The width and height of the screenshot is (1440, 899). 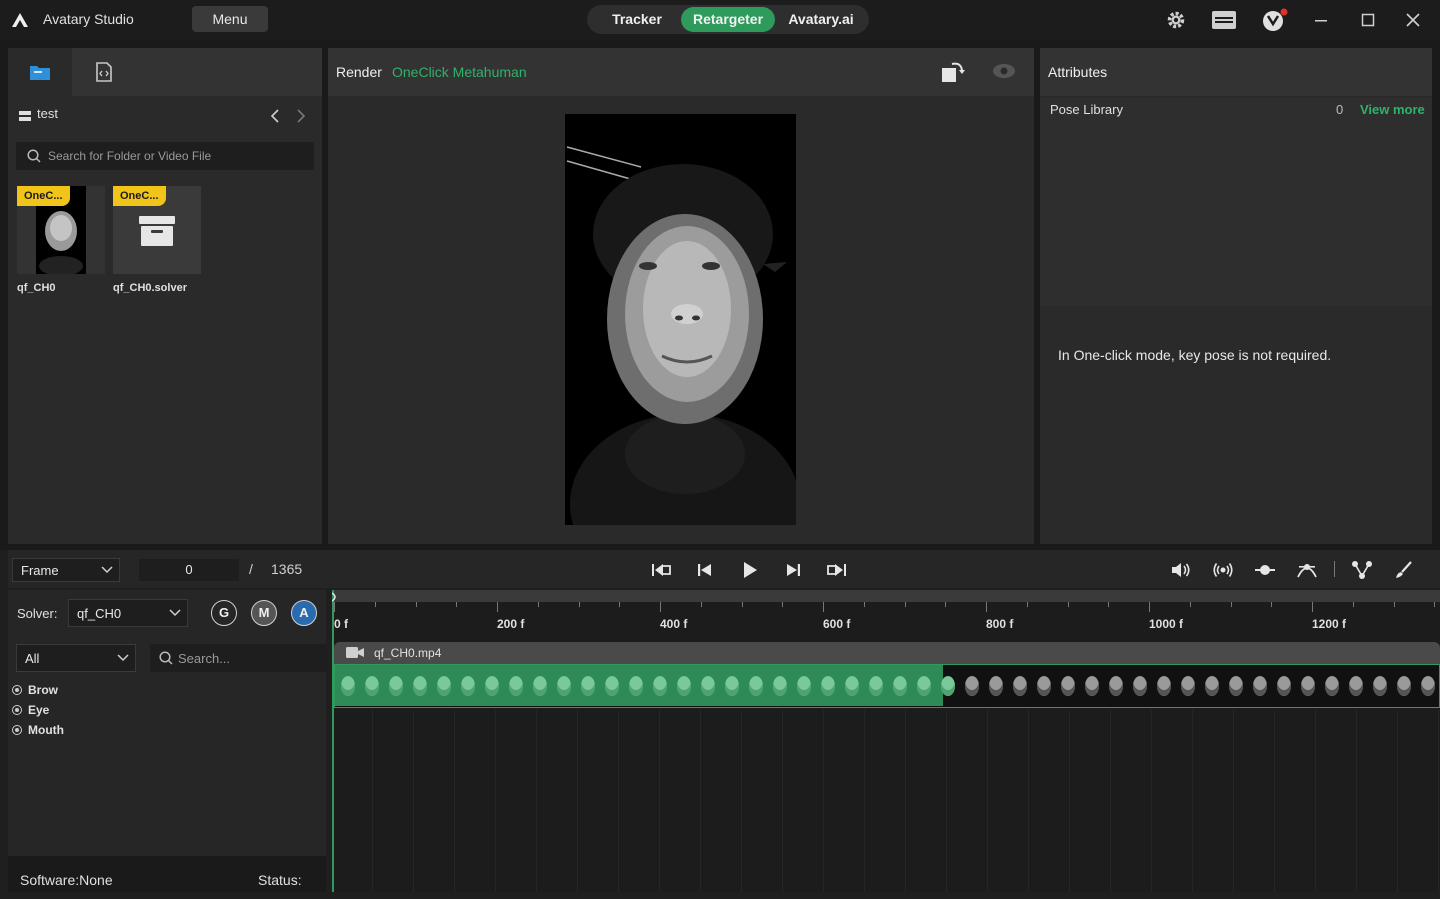 What do you see at coordinates (35, 690) in the screenshot?
I see `category-item-brow: Brow` at bounding box center [35, 690].